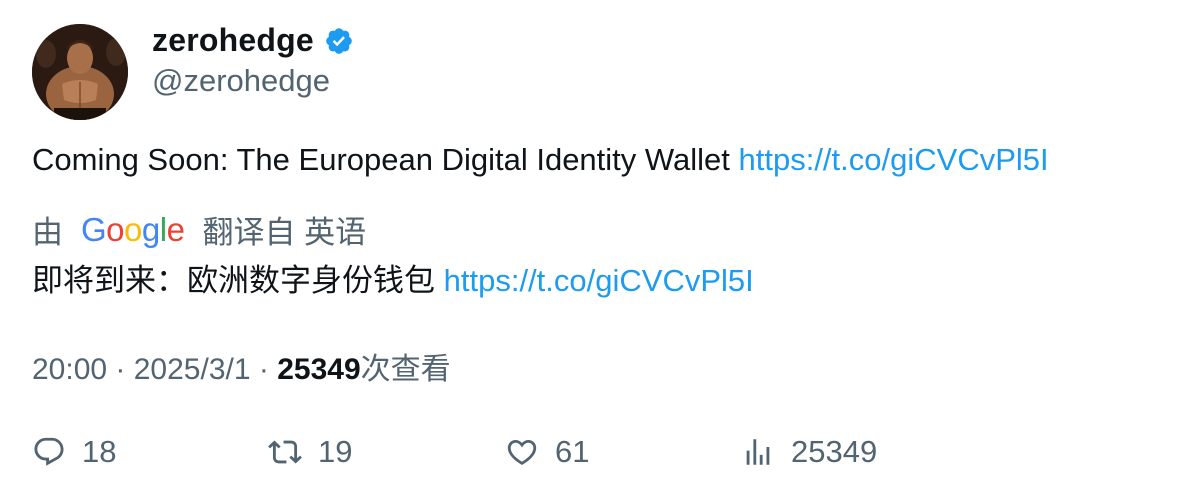  What do you see at coordinates (834, 451) in the screenshot?
I see `views-action-count: 25349` at bounding box center [834, 451].